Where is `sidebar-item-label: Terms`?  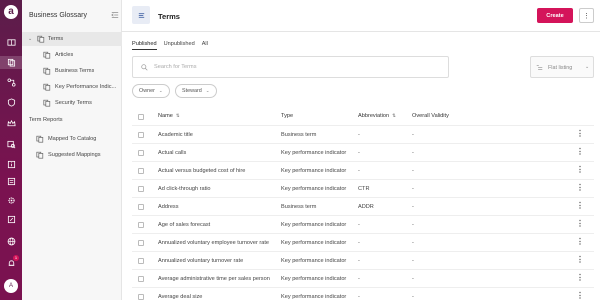
sidebar-item-label: Terms is located at coordinates (56, 39).